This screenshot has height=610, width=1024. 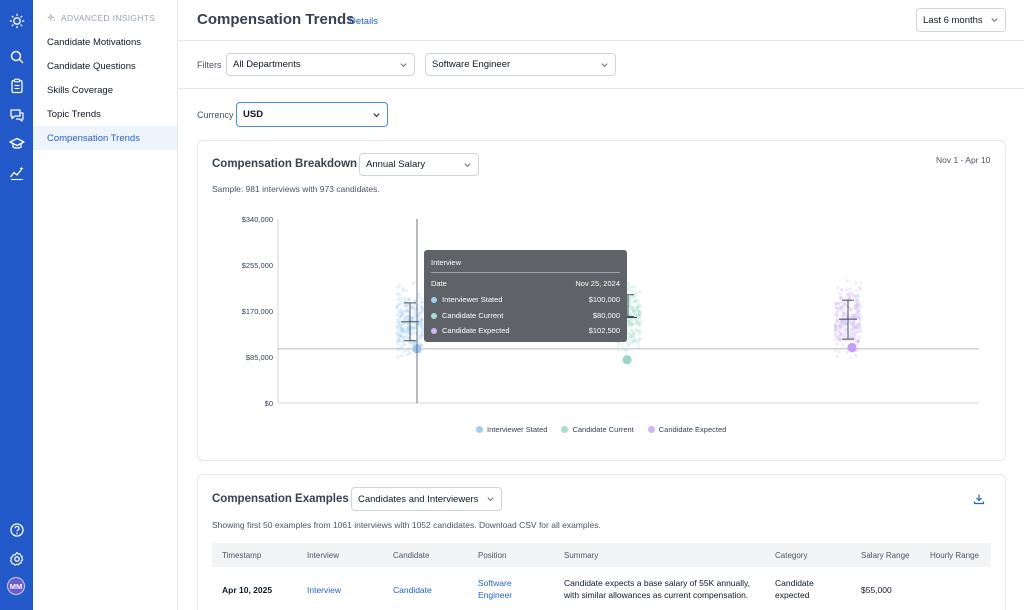 What do you see at coordinates (411, 555) in the screenshot?
I see `column-header: Candidate` at bounding box center [411, 555].